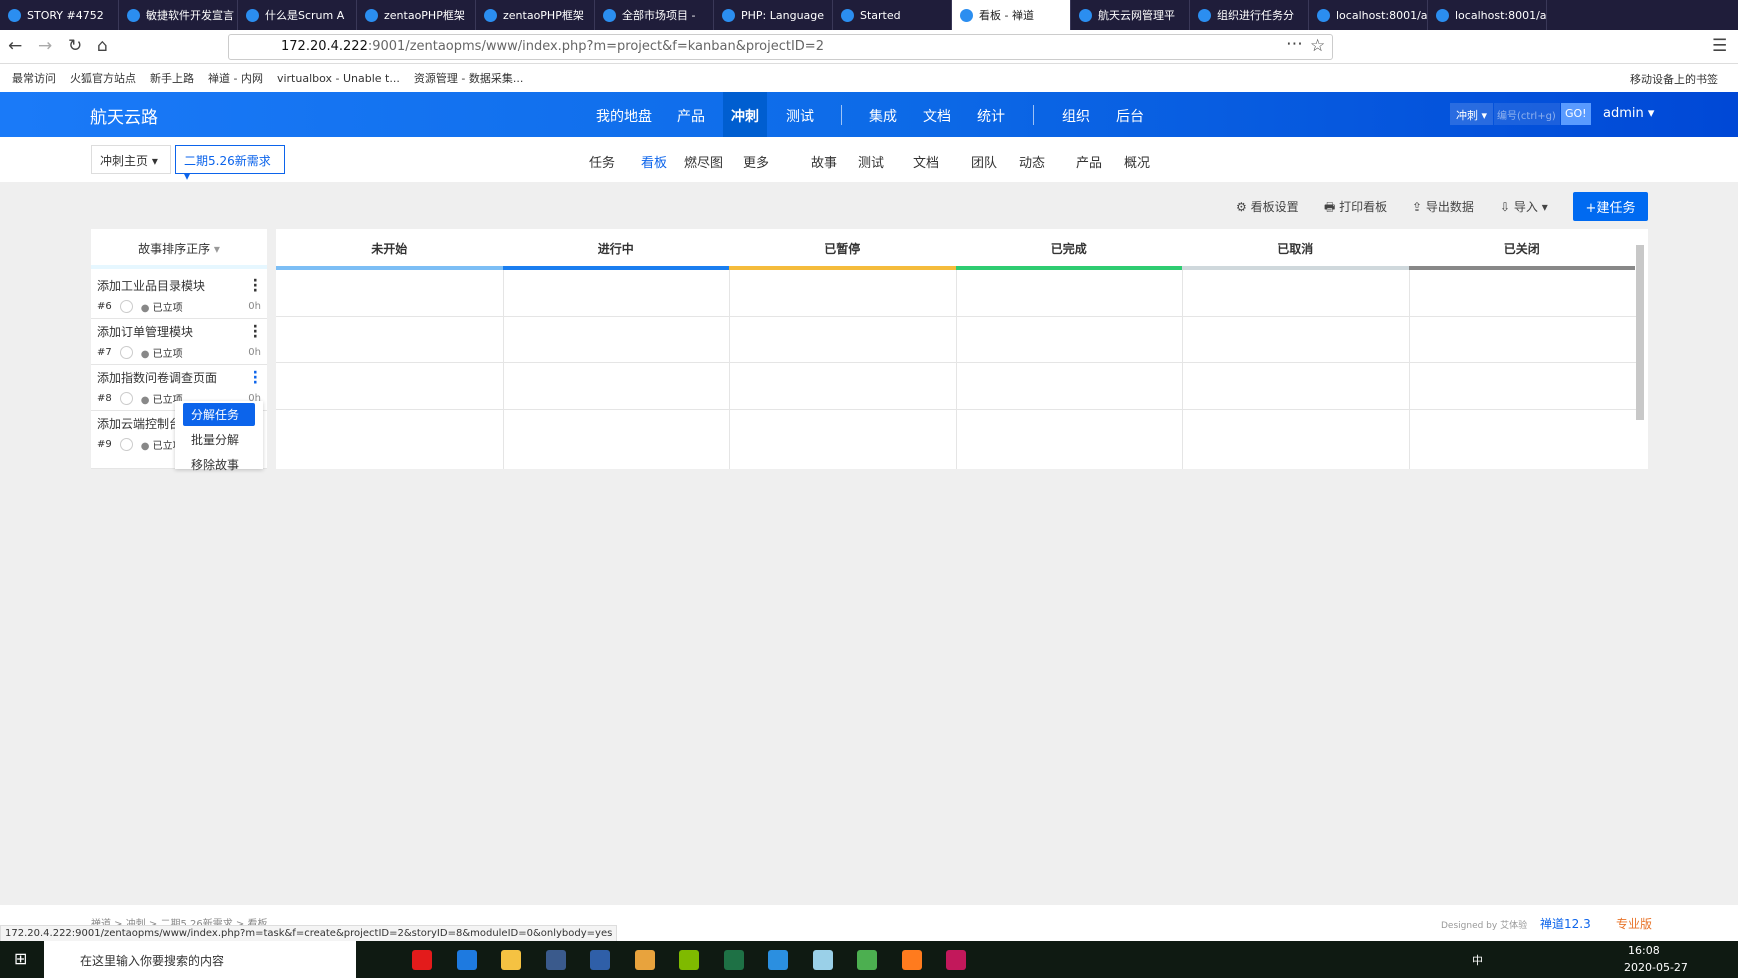 Image resolution: width=1738 pixels, height=978 pixels. I want to click on browser-tab: 全部市场项目 -, so click(654, 15).